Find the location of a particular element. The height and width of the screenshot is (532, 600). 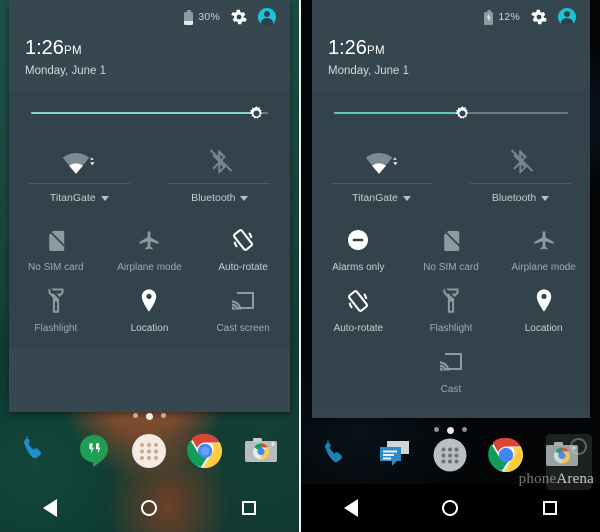

watermark: phoneArena is located at coordinates (556, 479).